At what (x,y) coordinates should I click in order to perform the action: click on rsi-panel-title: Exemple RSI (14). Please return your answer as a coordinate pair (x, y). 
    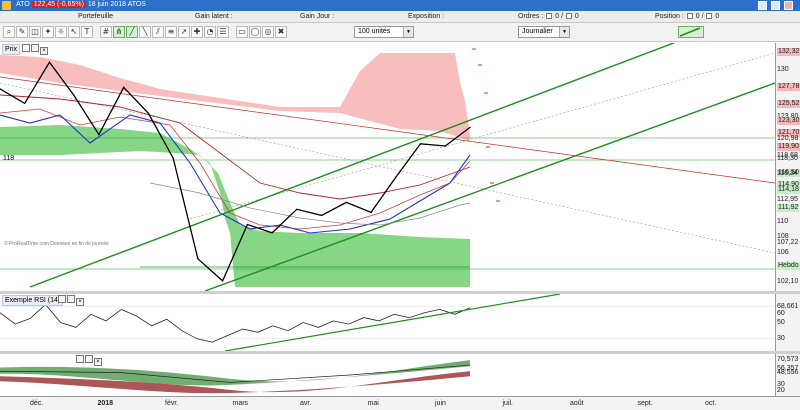
    Looking at the image, I should click on (33, 300).